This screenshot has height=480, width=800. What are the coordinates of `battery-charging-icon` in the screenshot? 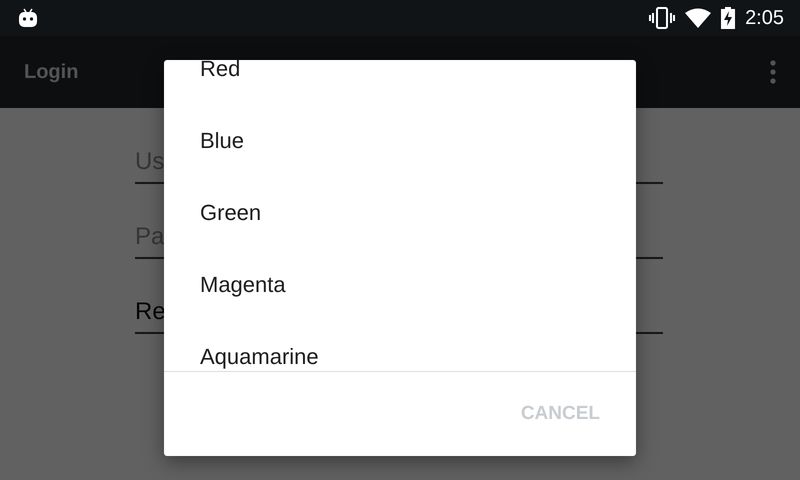 It's located at (728, 18).